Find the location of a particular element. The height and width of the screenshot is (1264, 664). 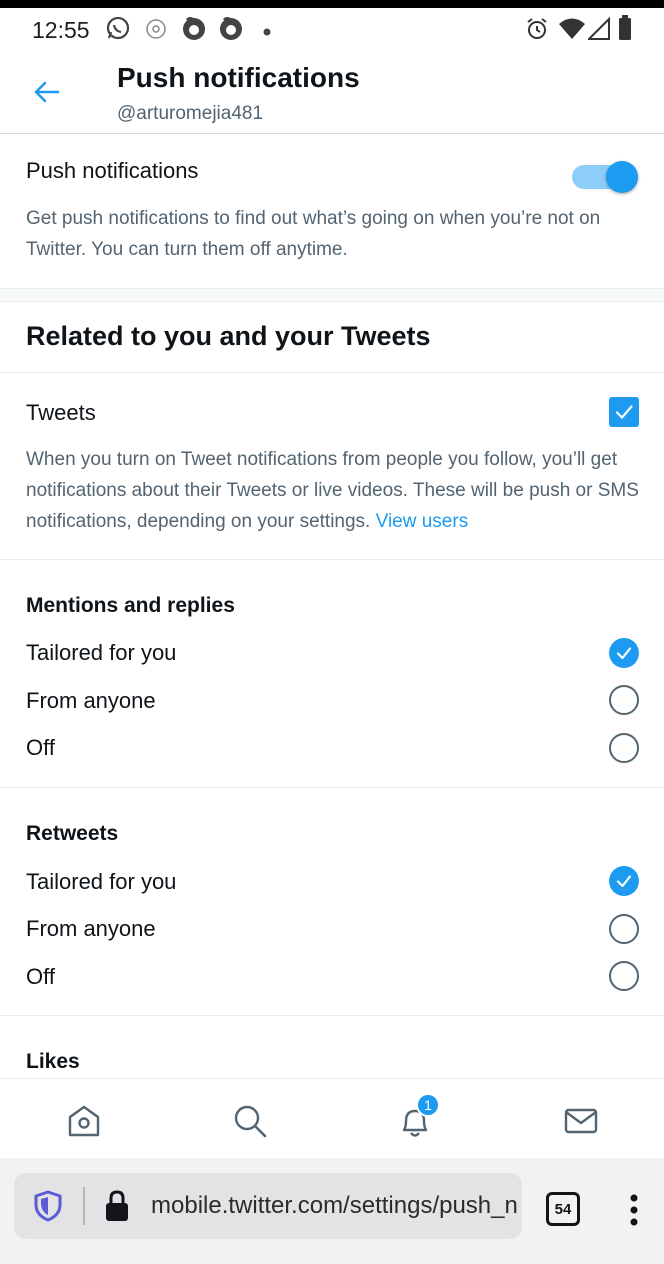

view-users-link: View users is located at coordinates (422, 521).